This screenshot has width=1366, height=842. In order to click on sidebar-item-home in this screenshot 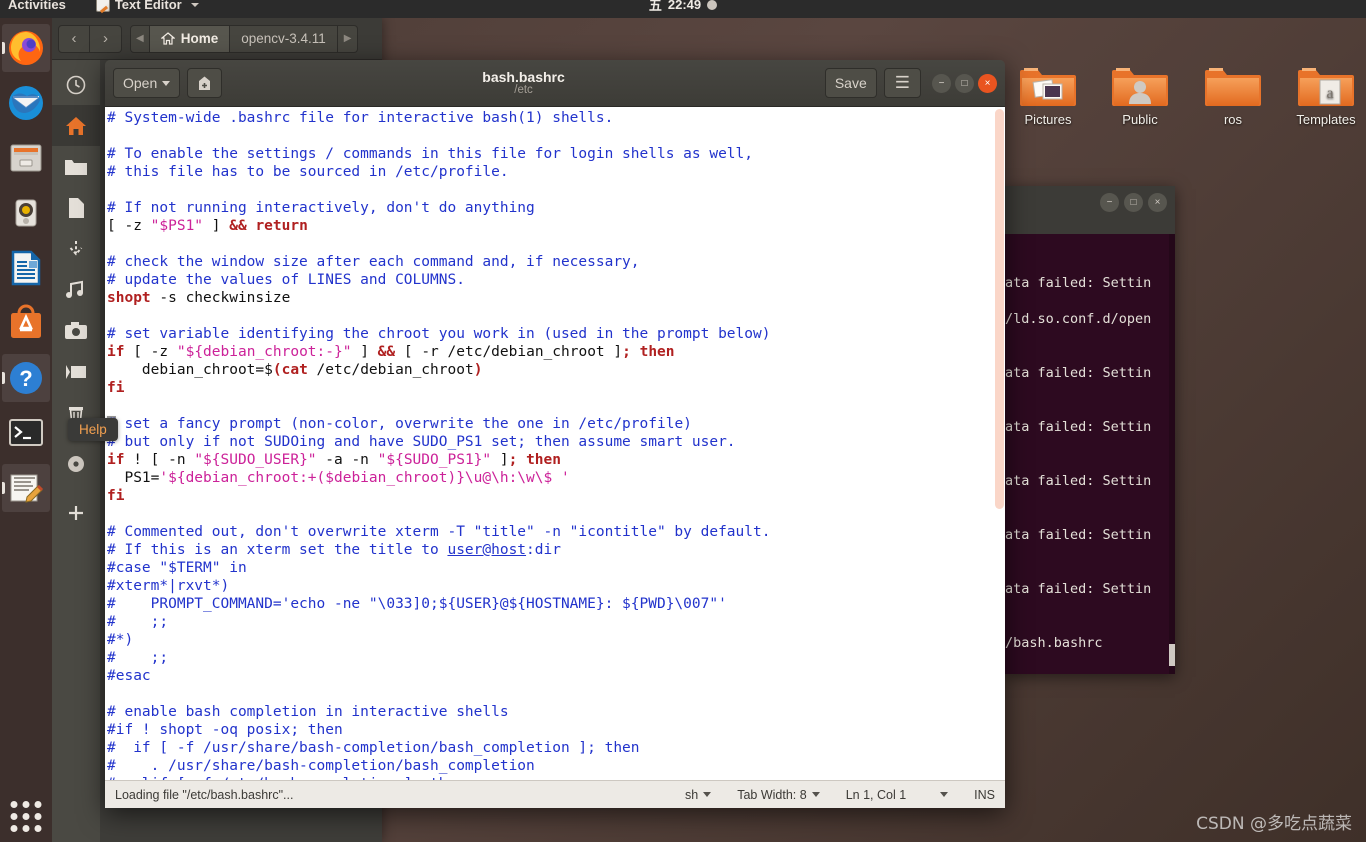, I will do `click(76, 125)`.